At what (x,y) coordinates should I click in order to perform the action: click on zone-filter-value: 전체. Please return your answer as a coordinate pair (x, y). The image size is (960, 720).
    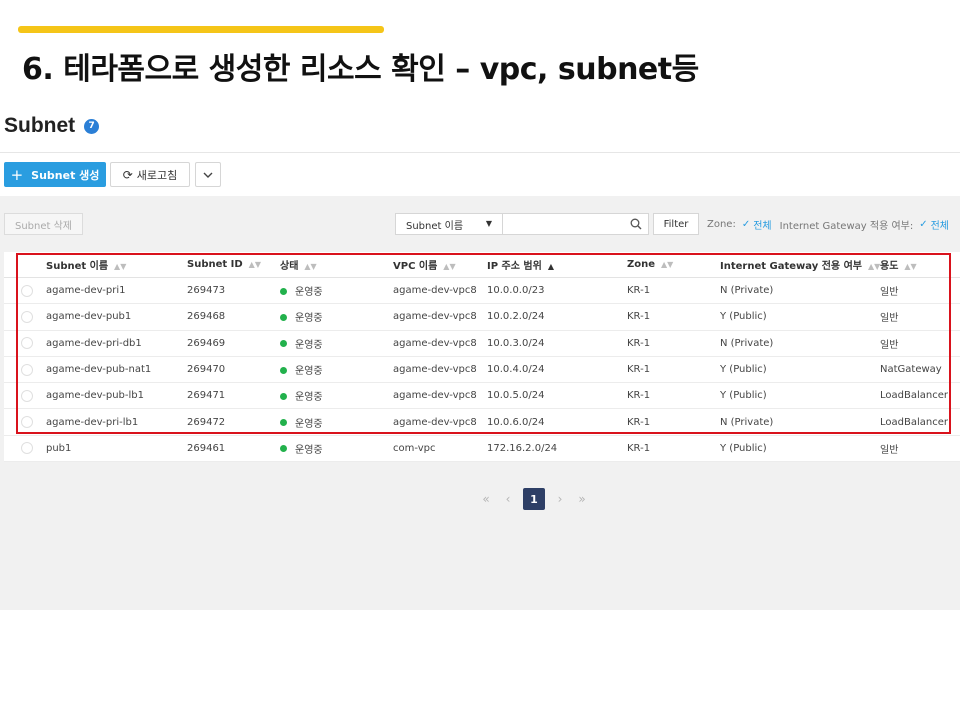
    Looking at the image, I should click on (762, 224).